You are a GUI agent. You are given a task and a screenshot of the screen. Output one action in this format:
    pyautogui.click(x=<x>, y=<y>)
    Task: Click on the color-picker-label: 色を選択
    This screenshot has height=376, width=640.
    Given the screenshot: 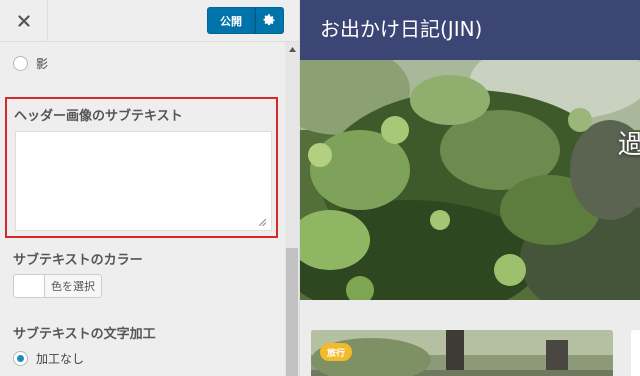 What is the action you would take?
    pyautogui.click(x=73, y=286)
    